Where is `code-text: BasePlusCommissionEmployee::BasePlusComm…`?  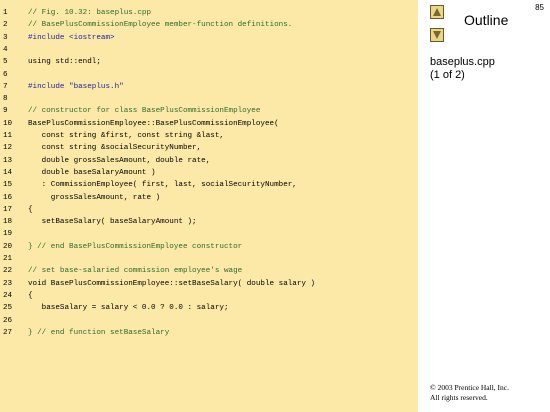 code-text: BasePlusCommissionEmployee::BasePlusComm… is located at coordinates (153, 123).